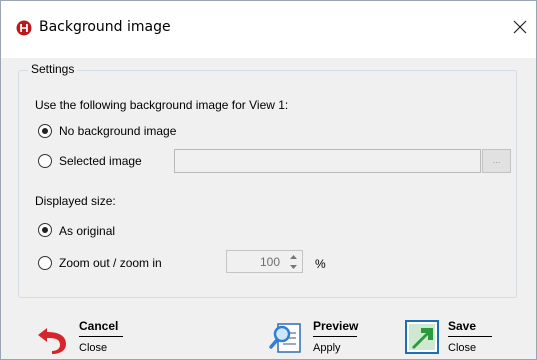  I want to click on radio-selected-image, so click(45, 161).